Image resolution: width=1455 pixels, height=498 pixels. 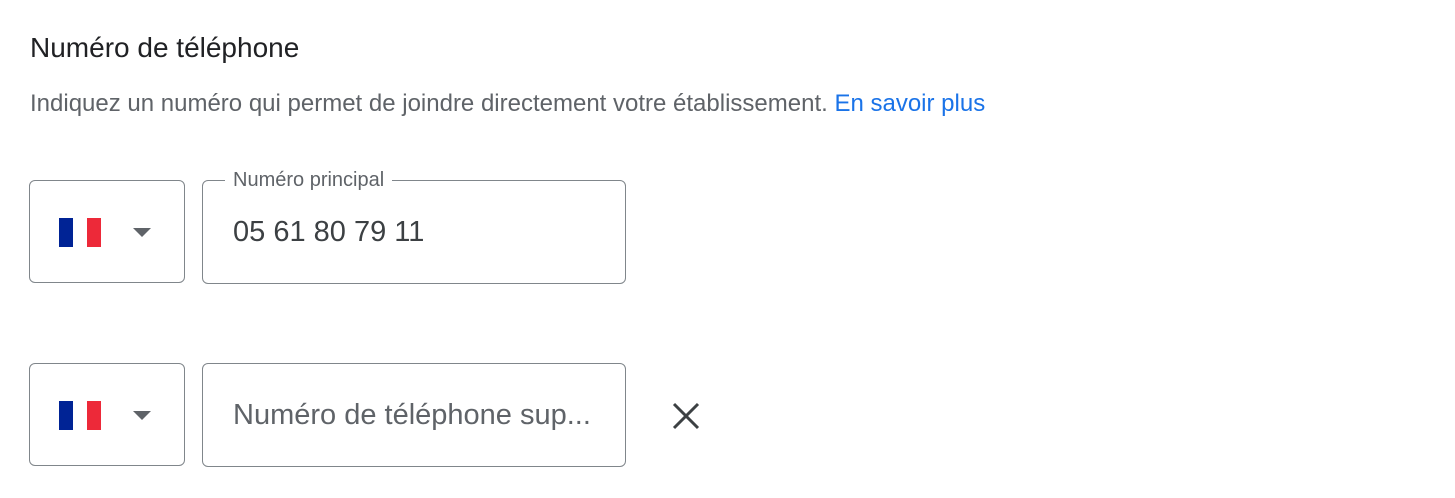 I want to click on remove-phone-button, so click(x=686, y=416).